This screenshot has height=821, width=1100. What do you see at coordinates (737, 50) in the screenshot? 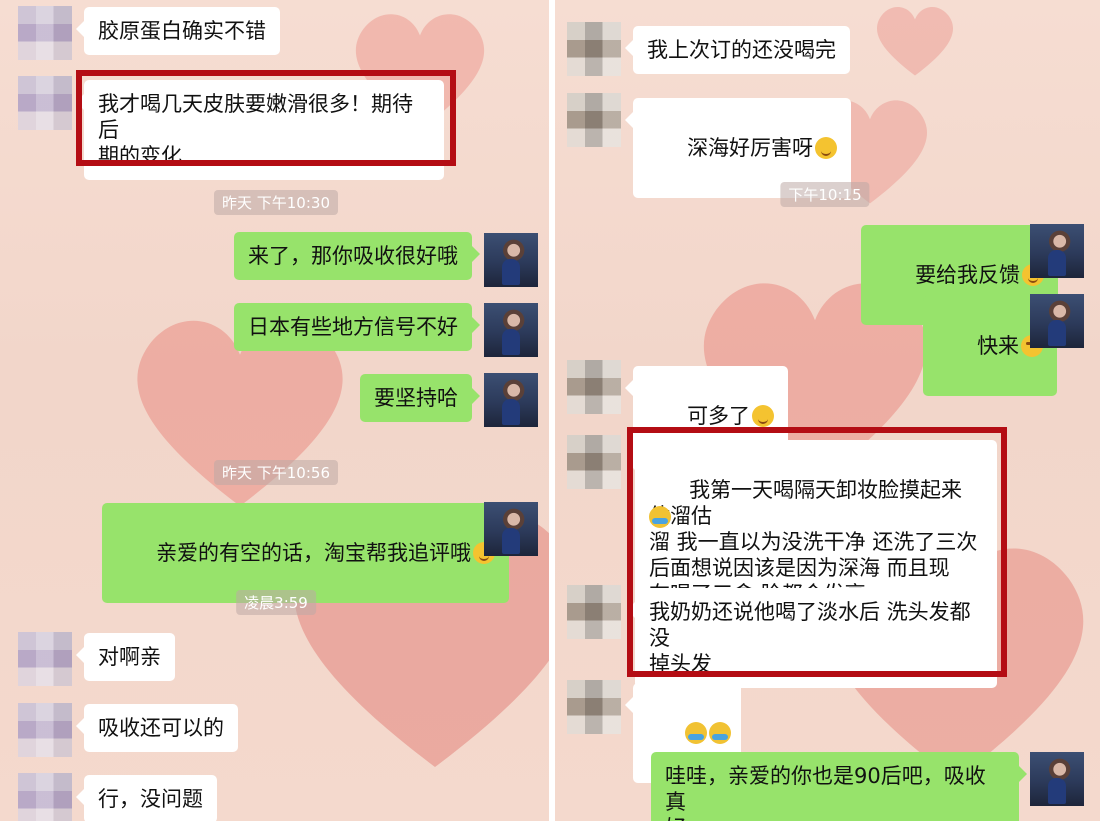
I see `message-bubble: 我上次订的还没喝完` at bounding box center [737, 50].